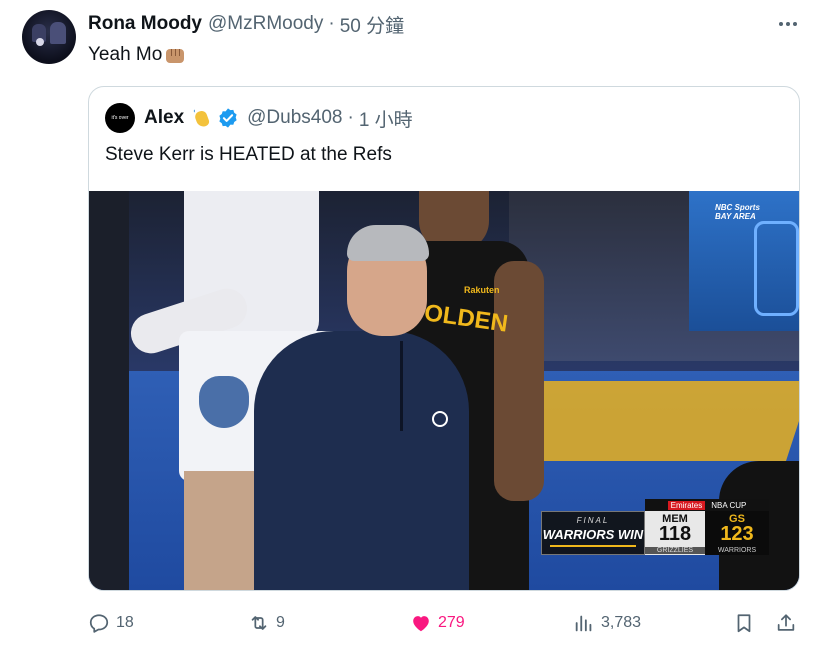  I want to click on away-team: WARRIORS, so click(737, 550).